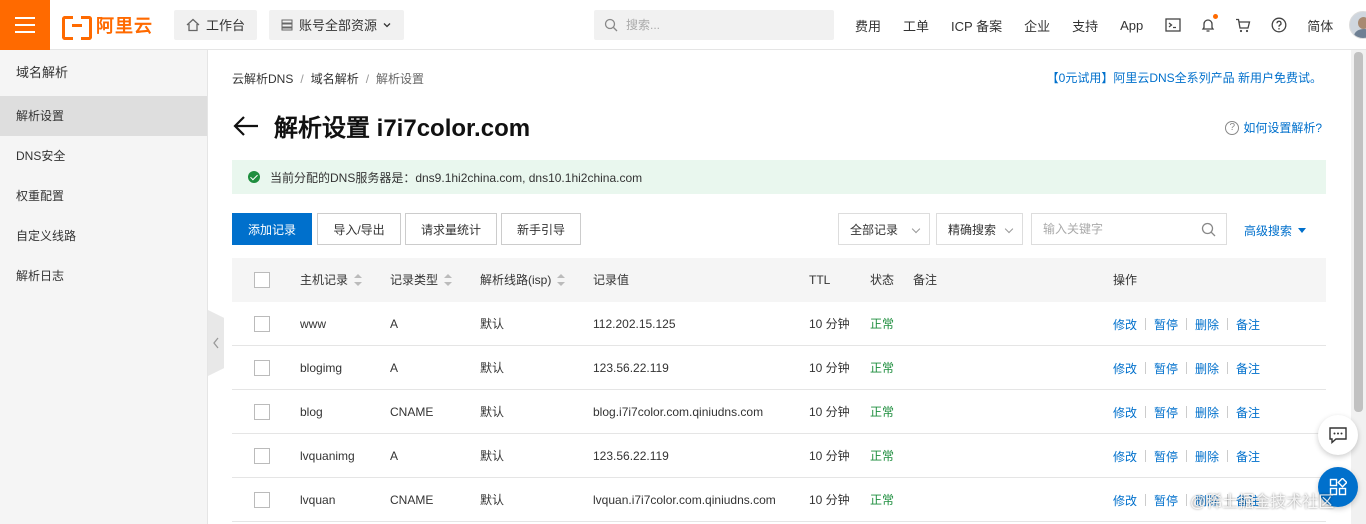  I want to click on nav-tickets: 工单, so click(916, 25).